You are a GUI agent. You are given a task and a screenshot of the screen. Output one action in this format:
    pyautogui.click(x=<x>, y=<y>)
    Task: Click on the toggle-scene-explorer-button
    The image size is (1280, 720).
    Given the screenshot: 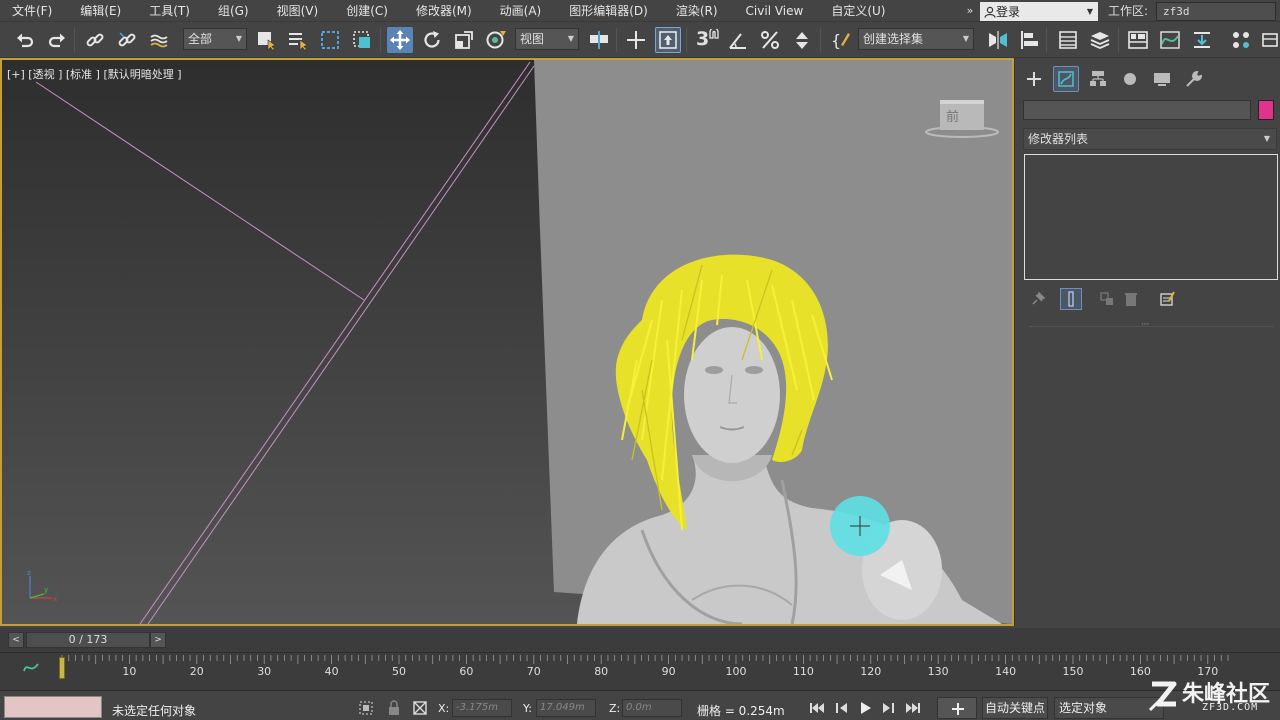 What is the action you would take?
    pyautogui.click(x=1068, y=40)
    